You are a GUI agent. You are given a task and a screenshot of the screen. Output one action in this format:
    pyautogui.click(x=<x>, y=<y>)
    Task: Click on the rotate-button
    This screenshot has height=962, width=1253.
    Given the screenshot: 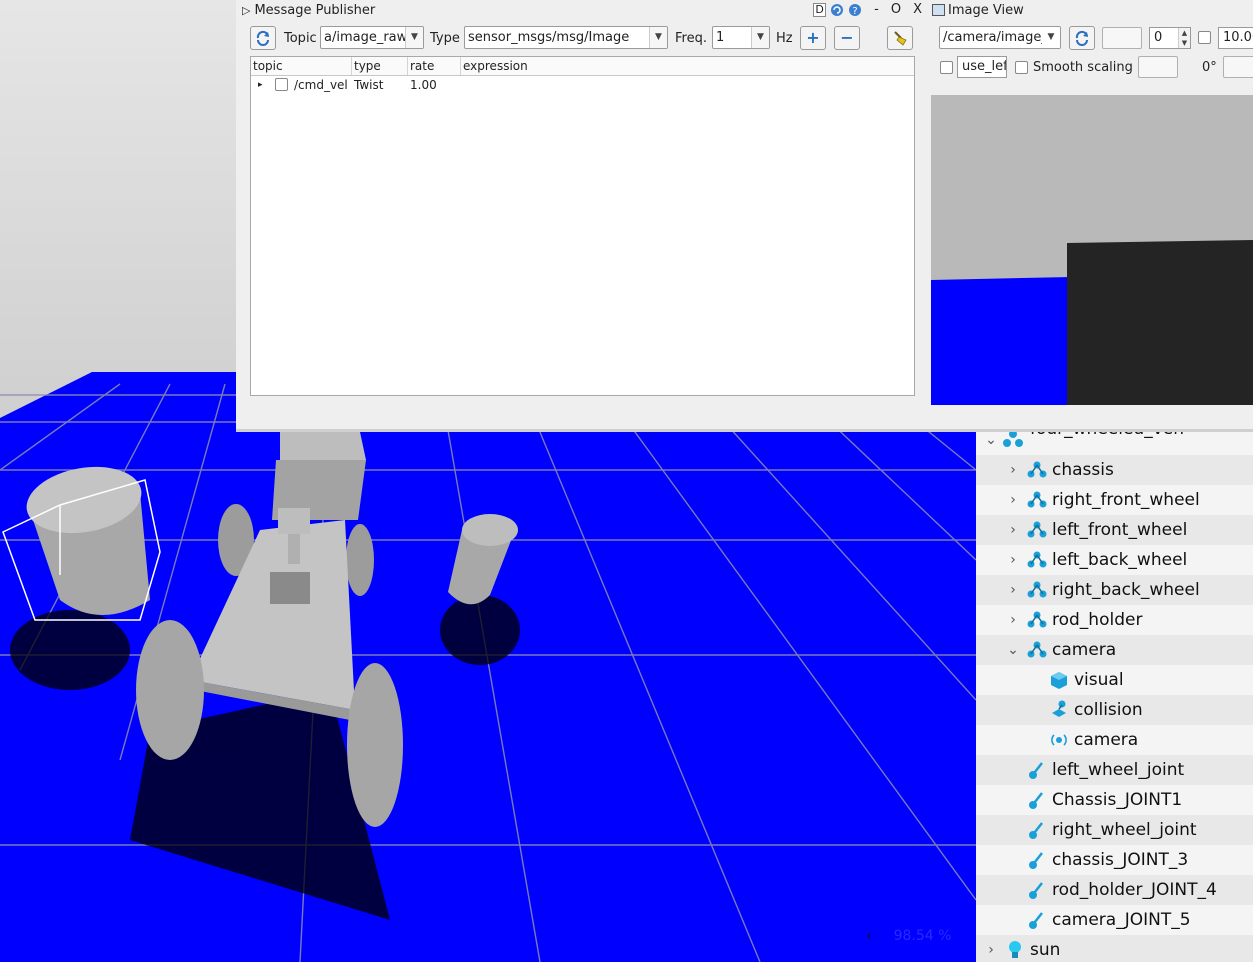 What is the action you would take?
    pyautogui.click(x=1158, y=67)
    